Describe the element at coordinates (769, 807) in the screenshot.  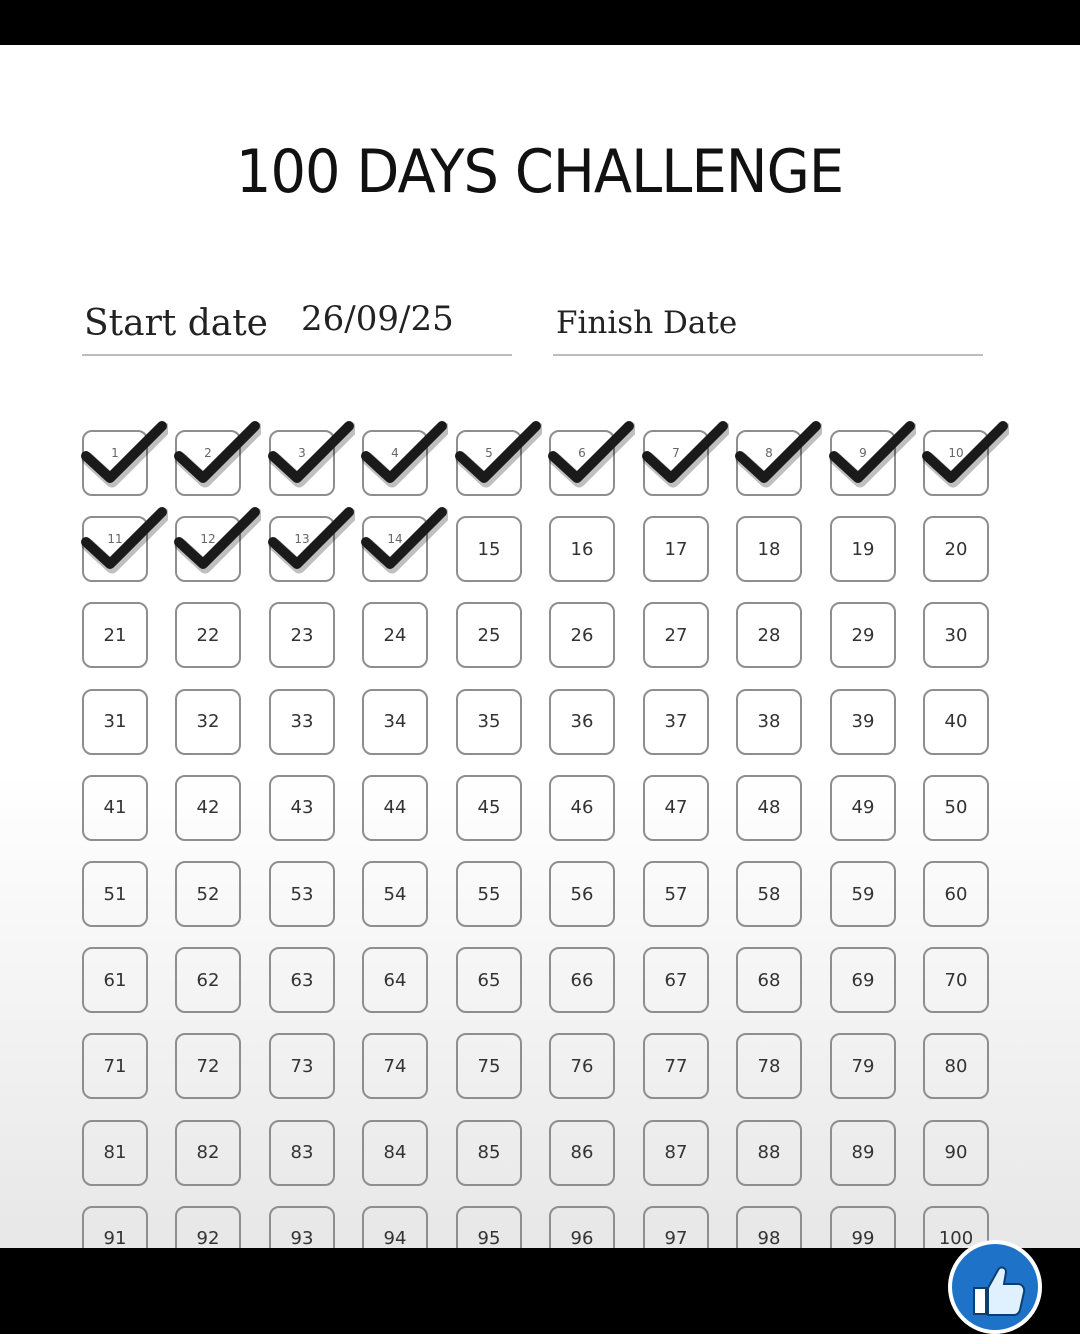
I see `day-box: 48` at that location.